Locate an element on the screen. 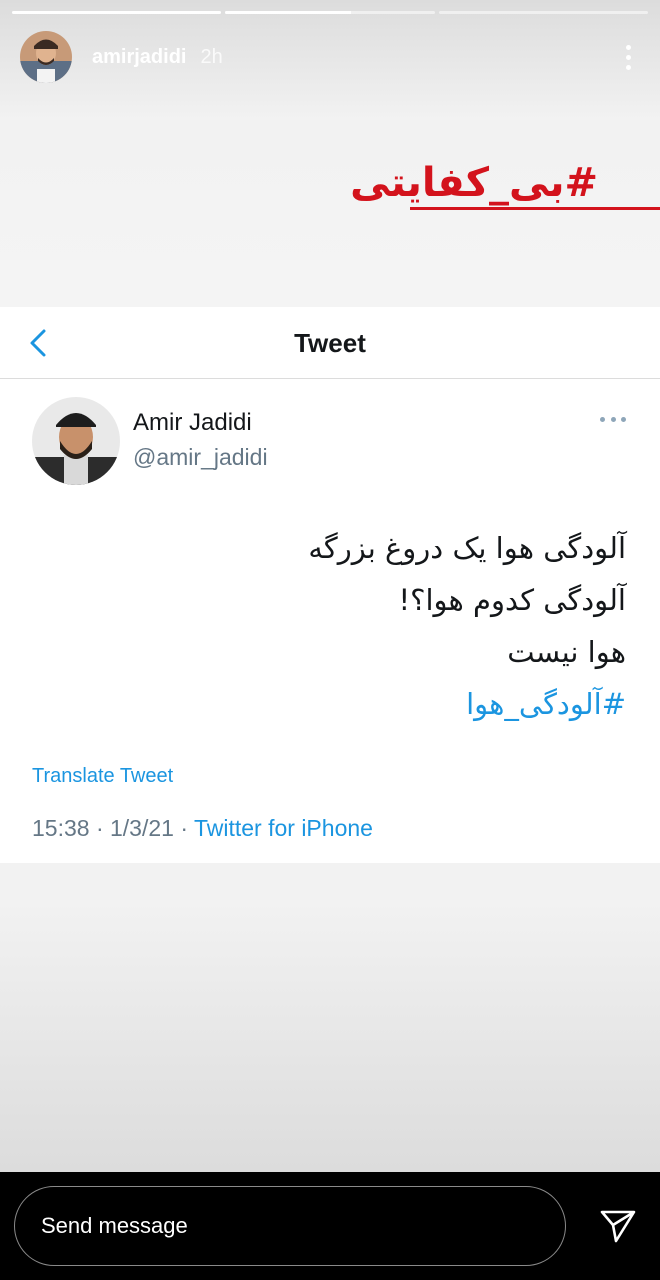  tweet-nav-bar: Tweet is located at coordinates (330, 343).